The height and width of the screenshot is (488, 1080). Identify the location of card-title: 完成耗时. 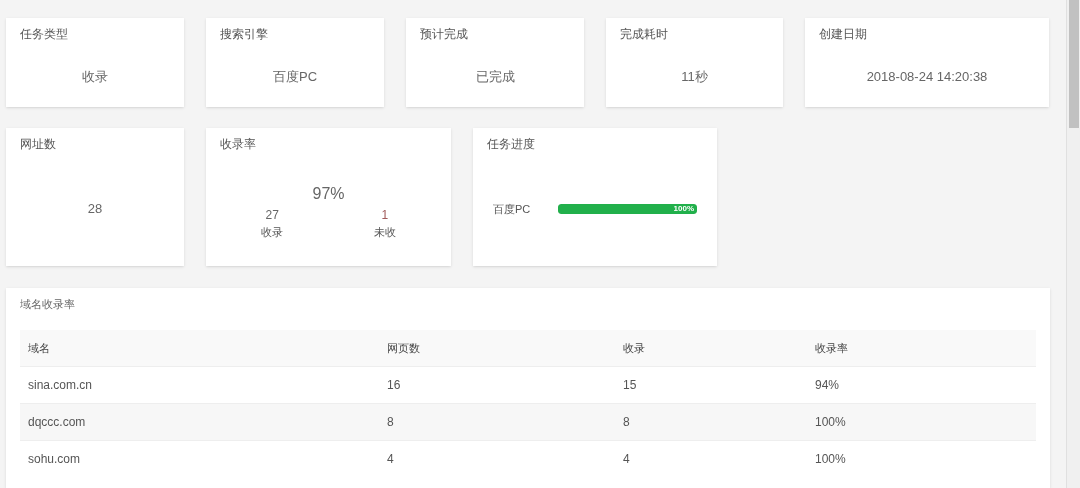
(644, 34).